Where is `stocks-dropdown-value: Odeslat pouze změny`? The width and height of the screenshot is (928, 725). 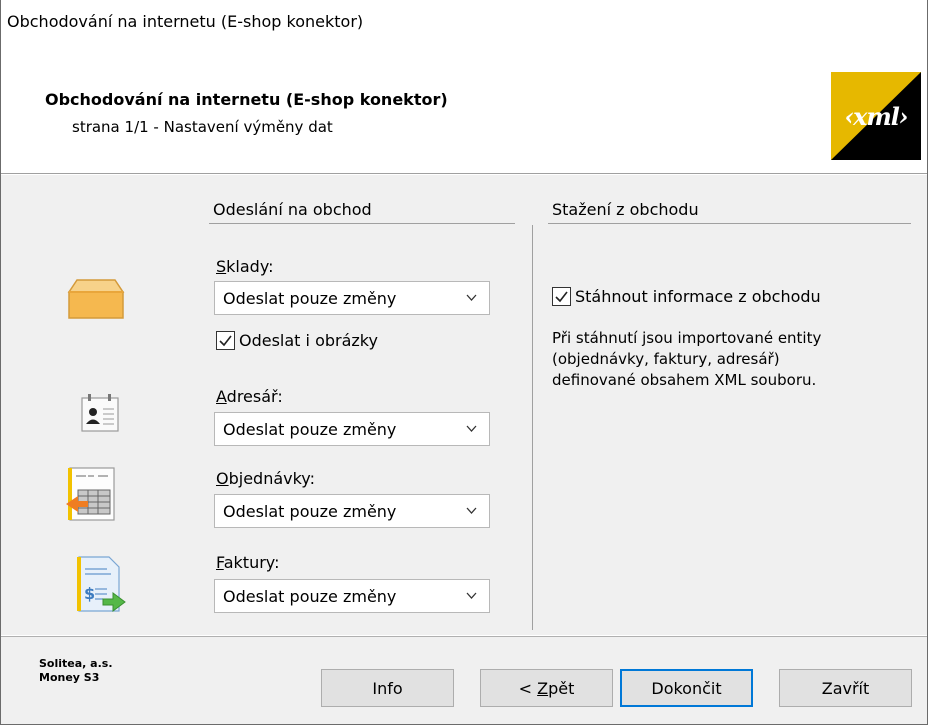
stocks-dropdown-value: Odeslat pouze změny is located at coordinates (310, 298).